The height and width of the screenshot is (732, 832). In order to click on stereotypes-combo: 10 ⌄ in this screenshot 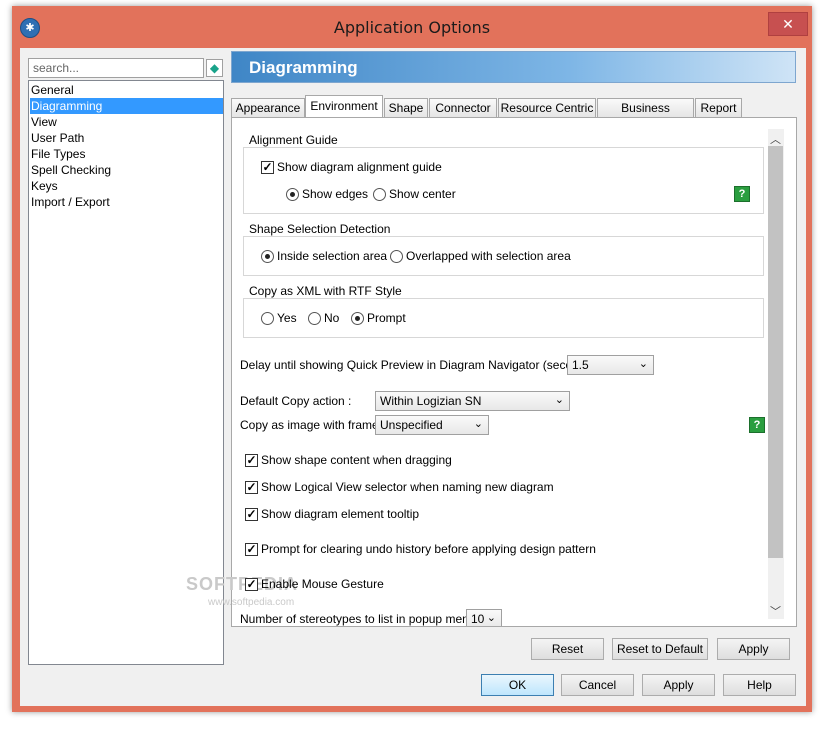, I will do `click(484, 617)`.